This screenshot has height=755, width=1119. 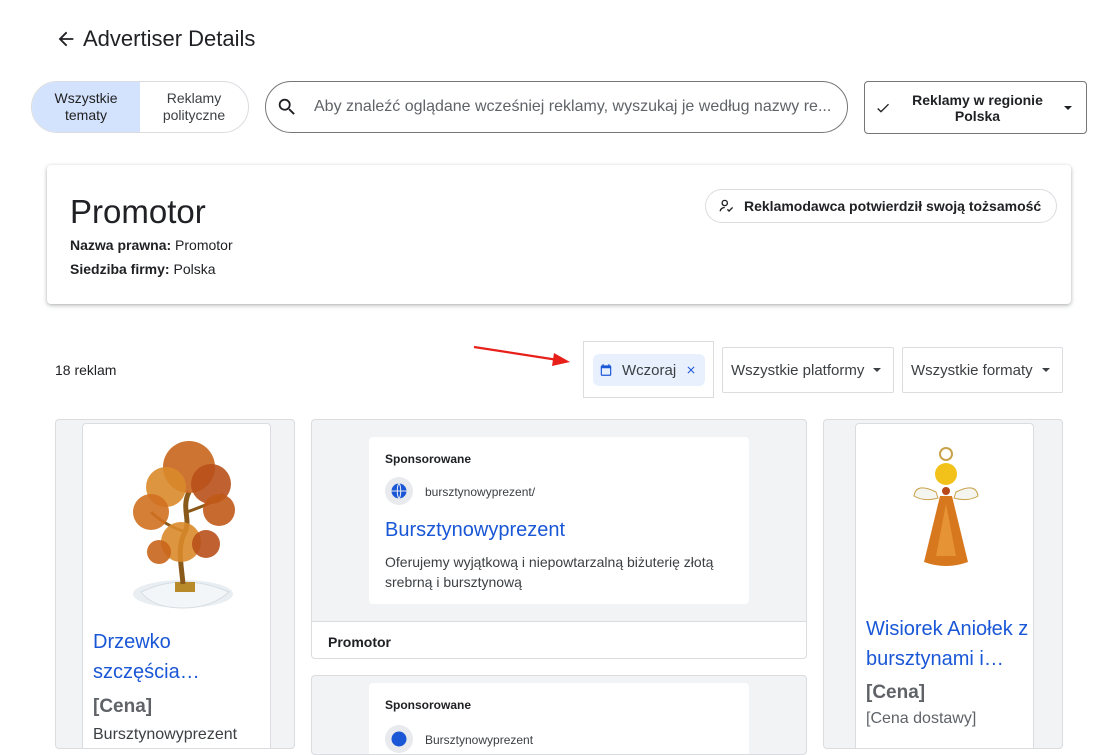 I want to click on back-arrow-icon, so click(x=66, y=39).